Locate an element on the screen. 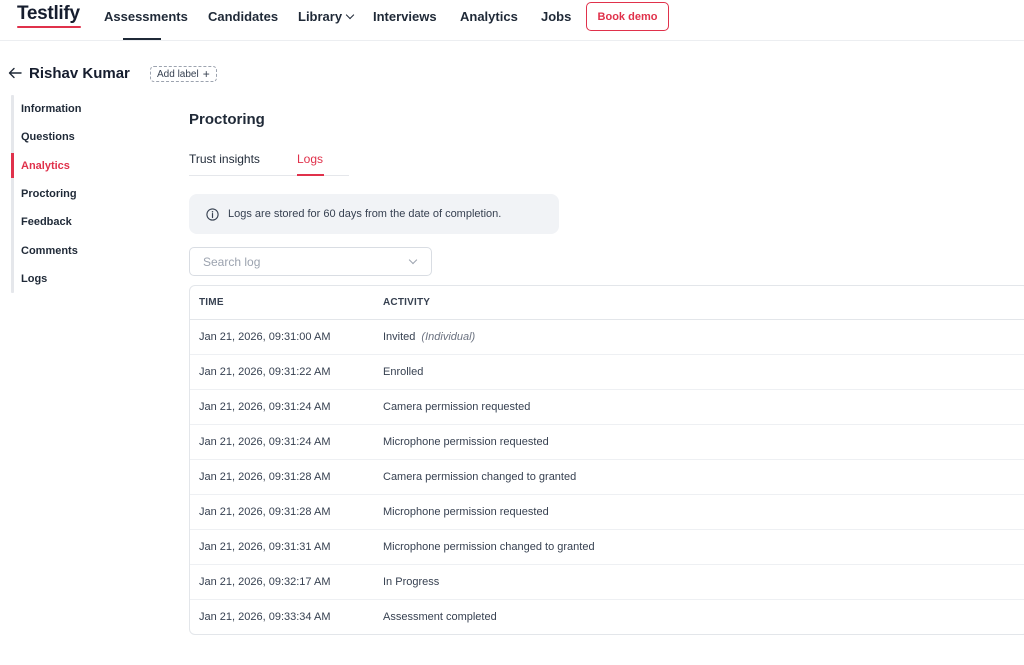 This screenshot has width=1024, height=665. table-row: Jan 21, 2026, 09:32:17 AM In Progress is located at coordinates (607, 582).